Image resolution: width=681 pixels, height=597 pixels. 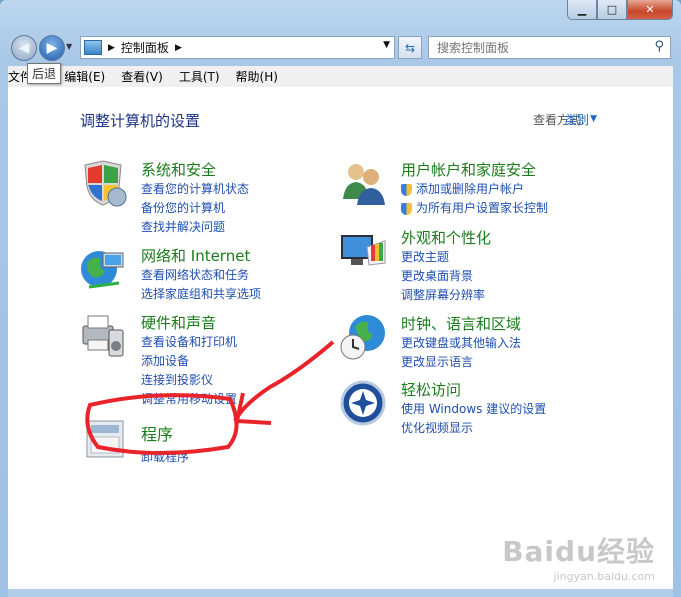 I want to click on control-panel-icon, so click(x=93, y=47).